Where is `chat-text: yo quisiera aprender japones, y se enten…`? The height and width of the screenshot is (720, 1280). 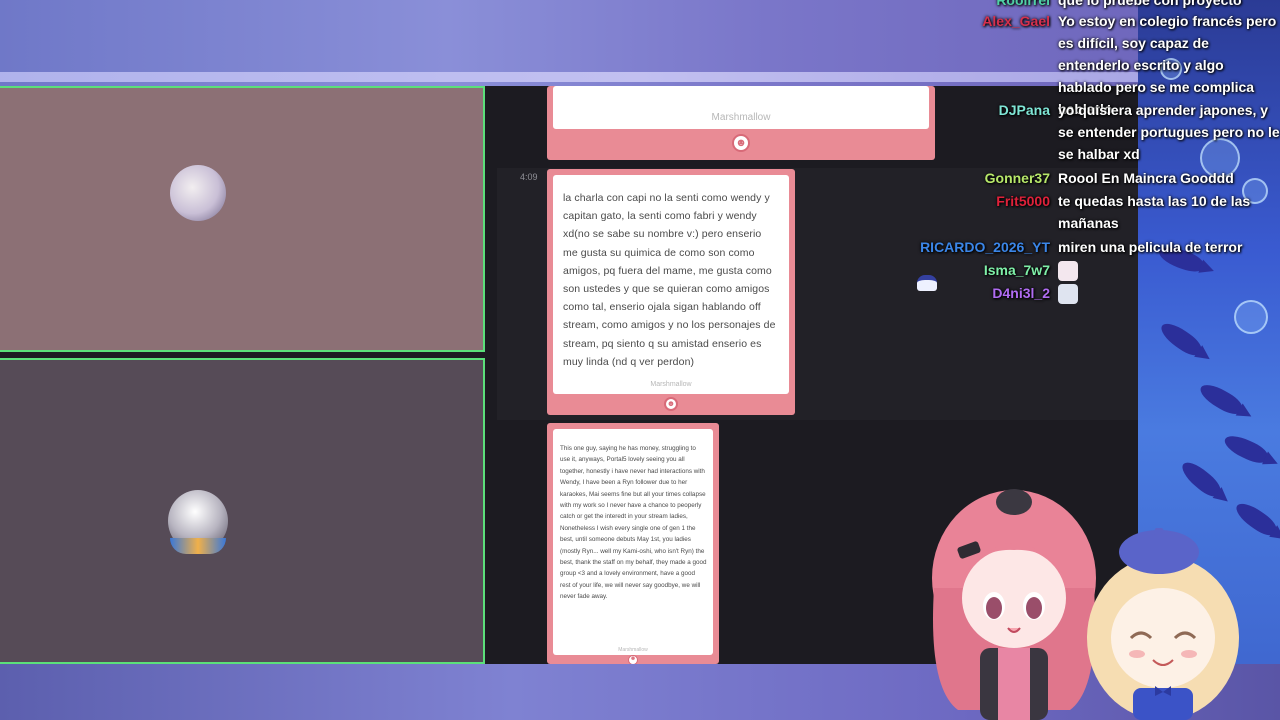 chat-text: yo quisiera aprender japones, y se enten… is located at coordinates (1169, 132).